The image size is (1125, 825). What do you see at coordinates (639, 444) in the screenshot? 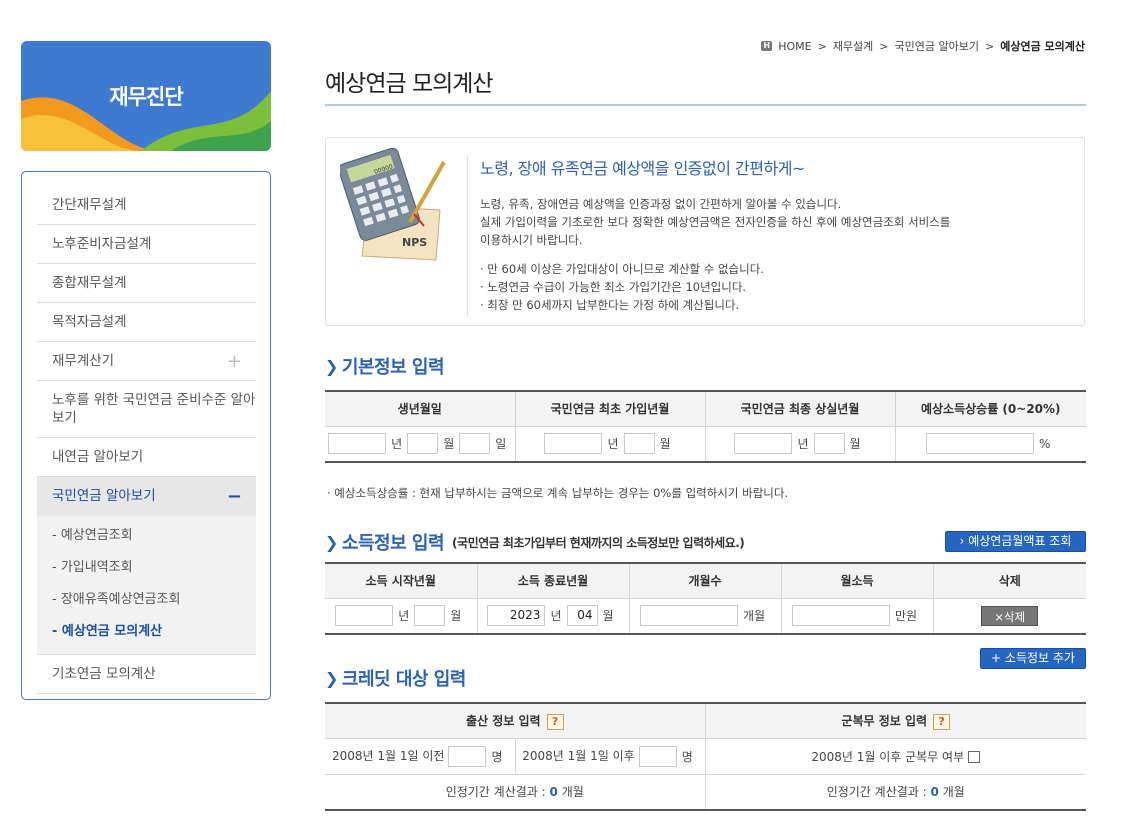
I see `first-enroll-month-input` at bounding box center [639, 444].